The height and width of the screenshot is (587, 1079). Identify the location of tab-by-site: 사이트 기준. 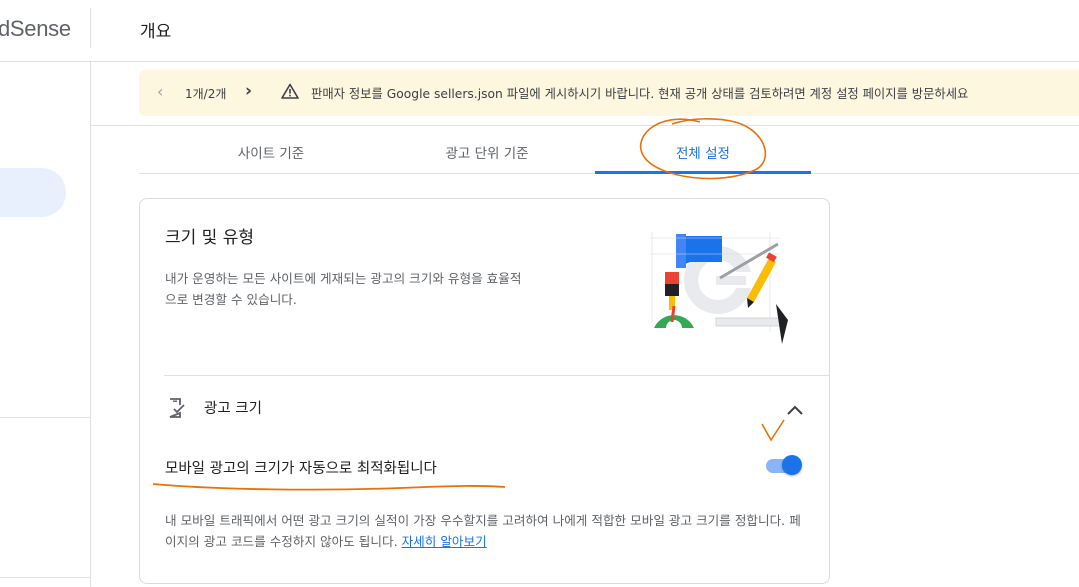
(271, 152).